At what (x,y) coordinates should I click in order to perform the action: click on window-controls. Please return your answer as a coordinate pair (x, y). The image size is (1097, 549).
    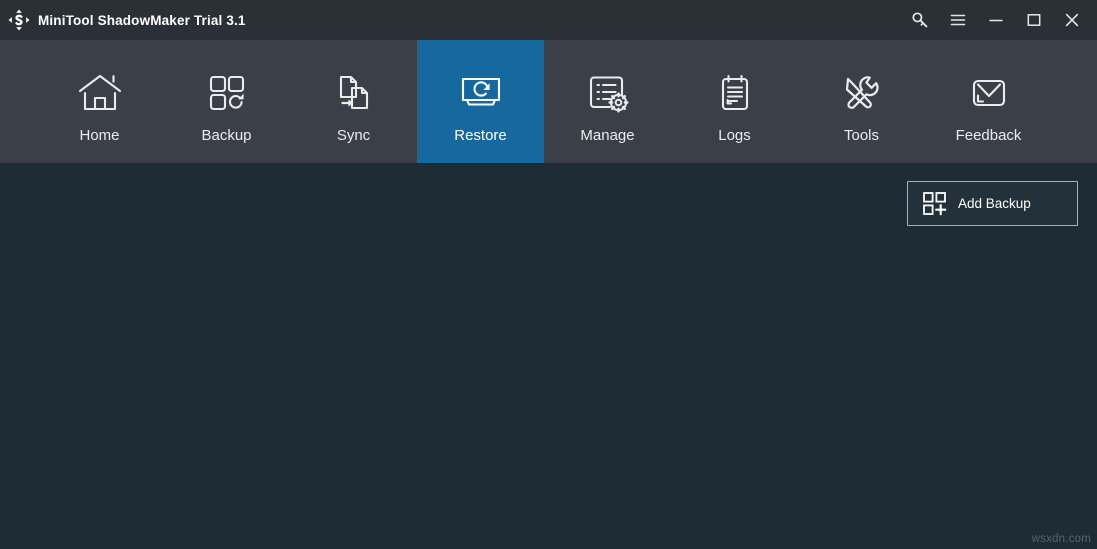
    Looking at the image, I should click on (996, 20).